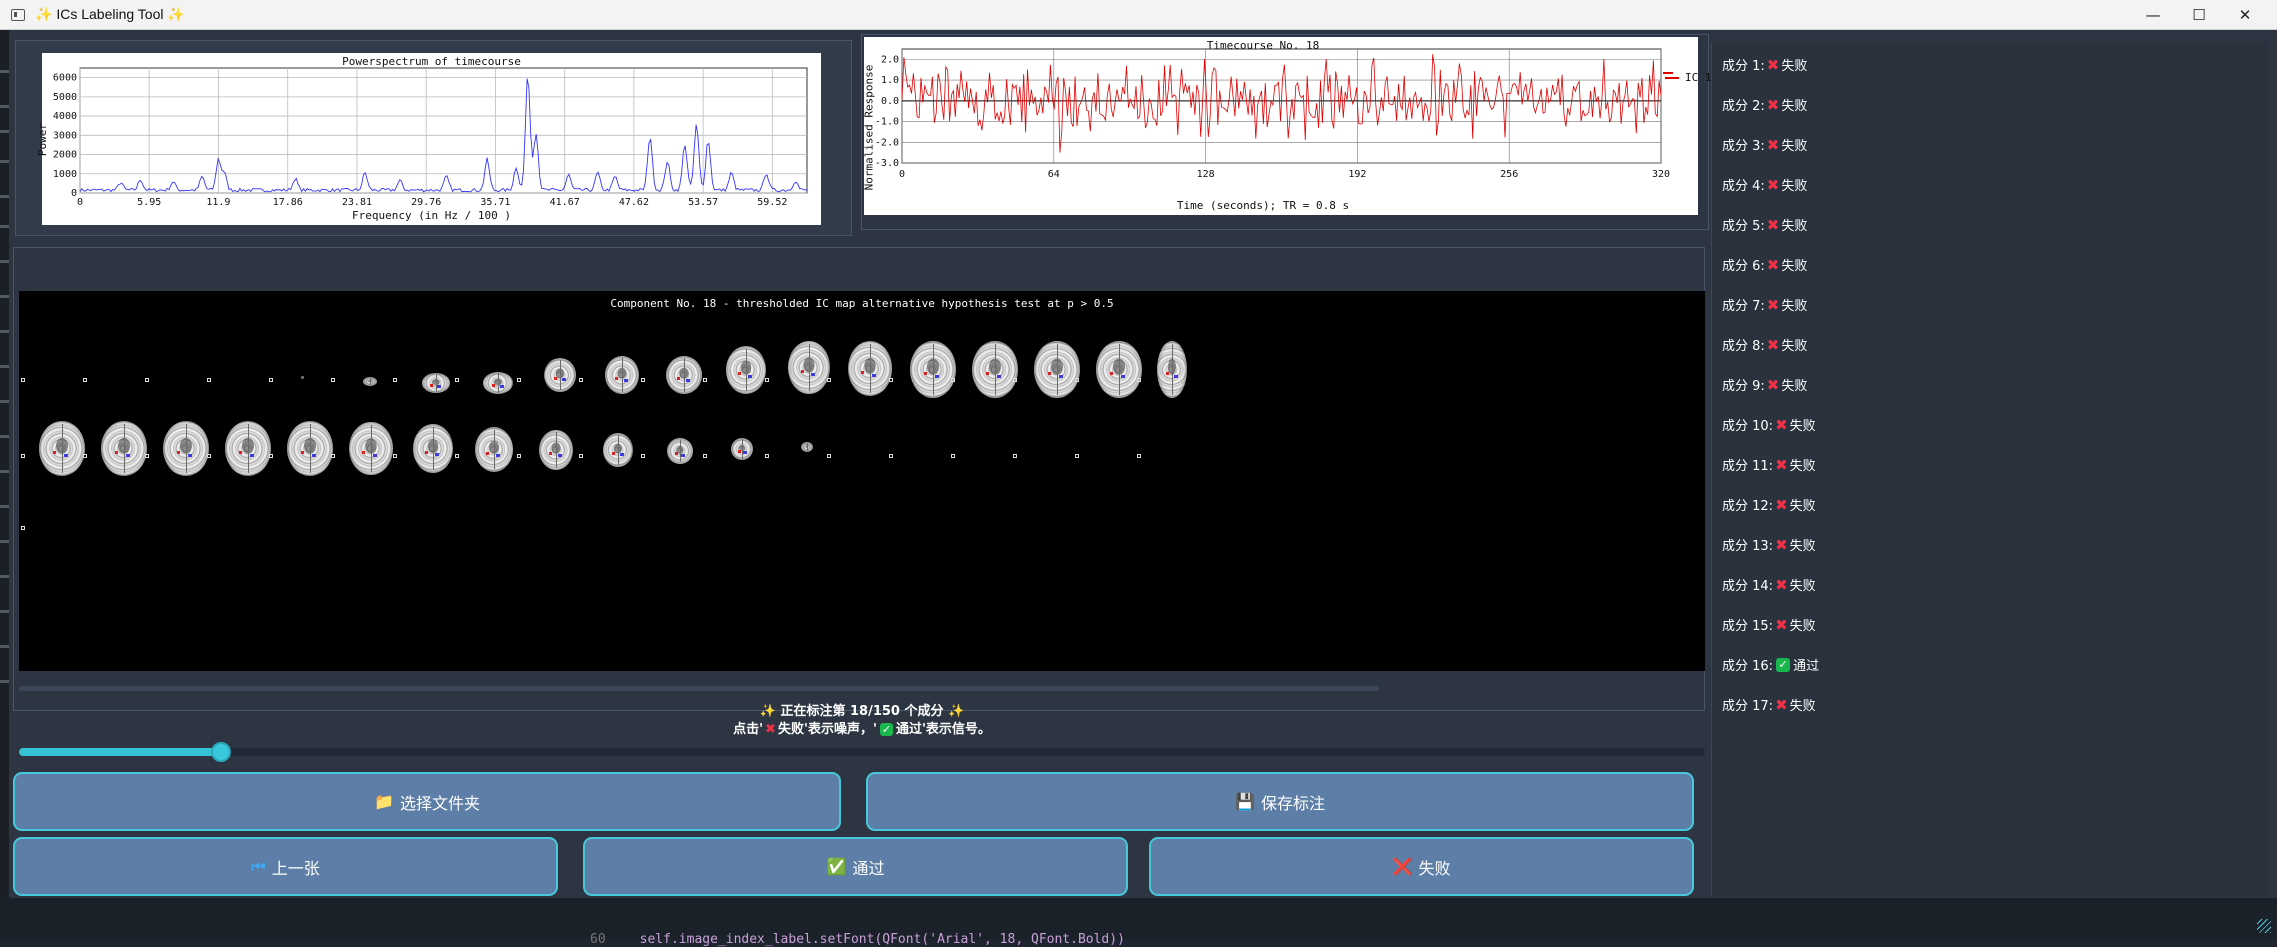 The width and height of the screenshot is (2277, 947). Describe the element at coordinates (1747, 664) in the screenshot. I see `component-name: 成分 16:` at that location.